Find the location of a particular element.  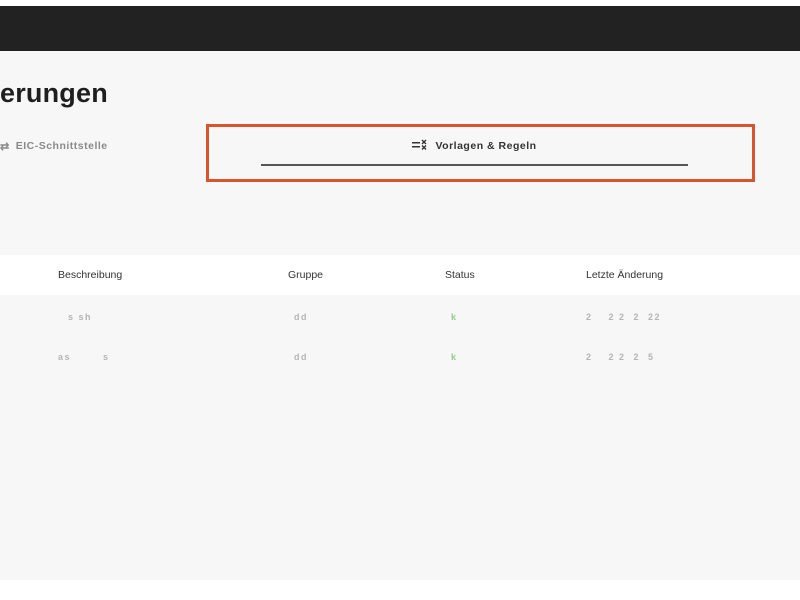

column-header-status: Status is located at coordinates (460, 275).